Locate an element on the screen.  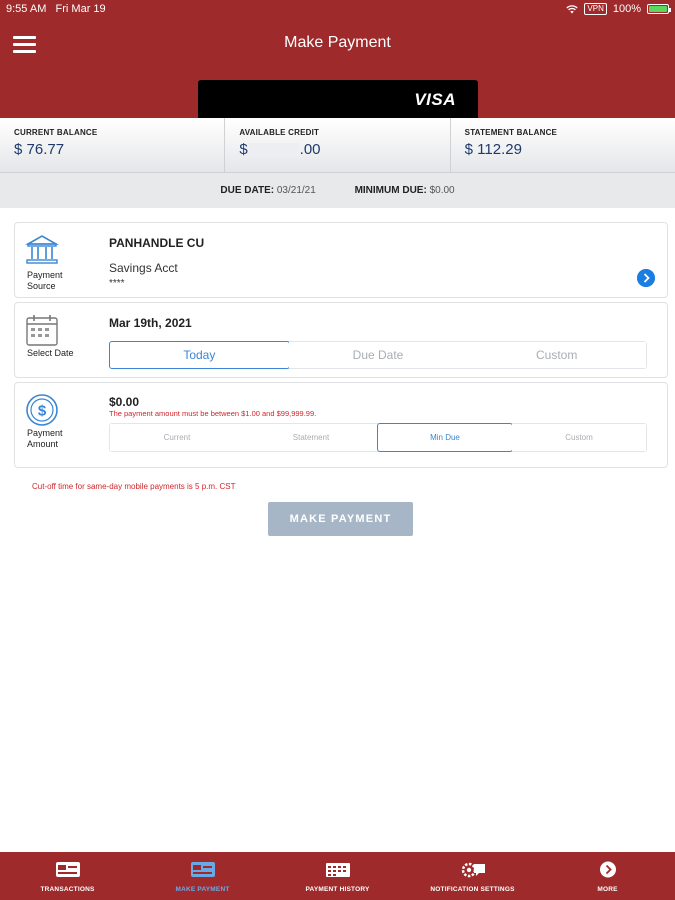
page-title: Make Payment is located at coordinates (337, 42).